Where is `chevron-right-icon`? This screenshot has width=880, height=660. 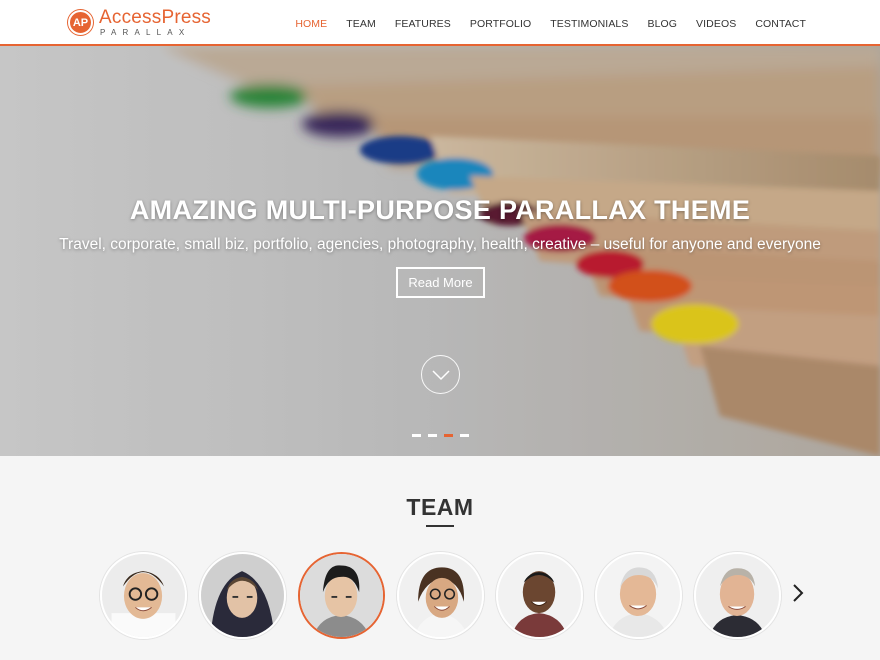 chevron-right-icon is located at coordinates (798, 593).